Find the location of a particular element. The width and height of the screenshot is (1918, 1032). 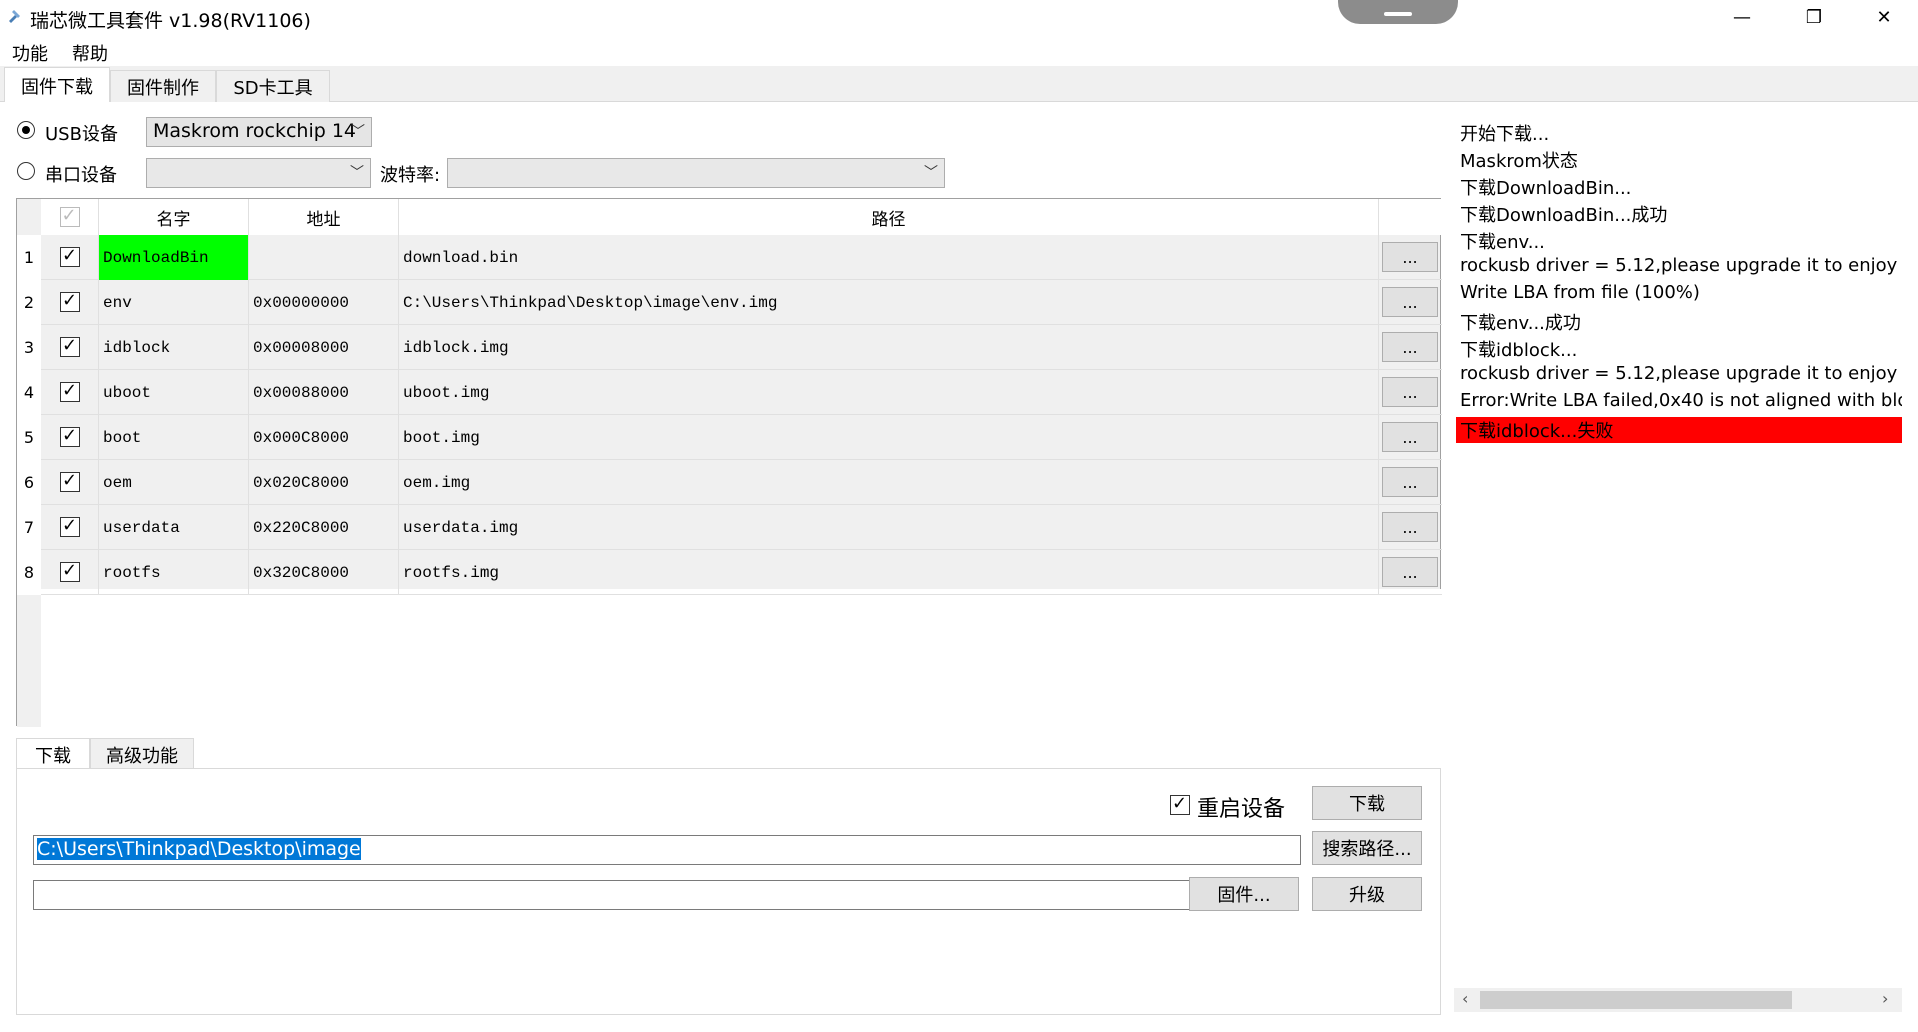

row-path: boot.img is located at coordinates (889, 437).